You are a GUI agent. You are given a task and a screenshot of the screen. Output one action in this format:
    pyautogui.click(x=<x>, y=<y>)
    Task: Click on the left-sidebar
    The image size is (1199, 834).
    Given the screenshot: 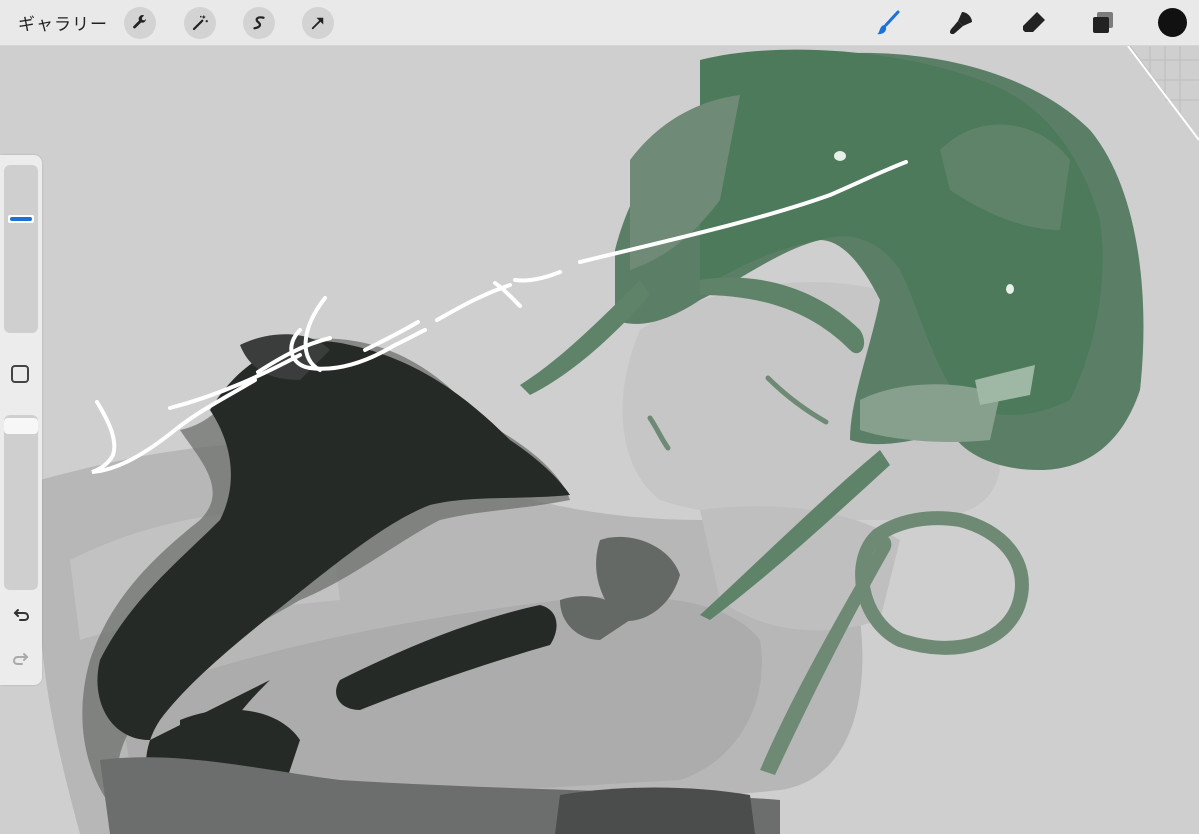 What is the action you would take?
    pyautogui.click(x=21, y=420)
    